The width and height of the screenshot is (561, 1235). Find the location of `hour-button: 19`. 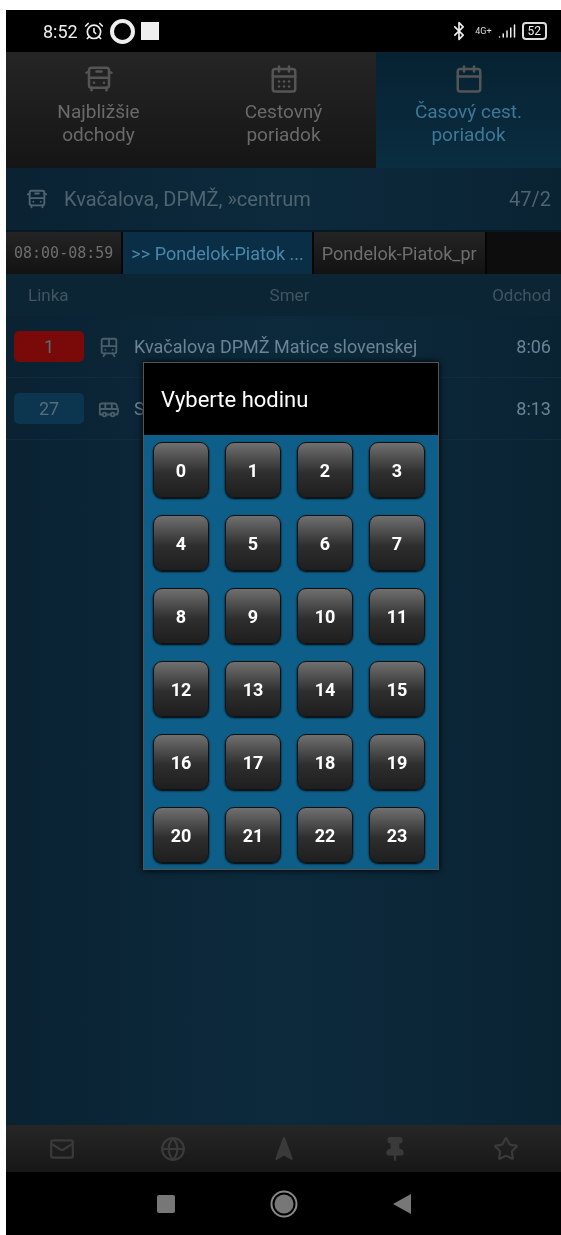

hour-button: 19 is located at coordinates (397, 762).